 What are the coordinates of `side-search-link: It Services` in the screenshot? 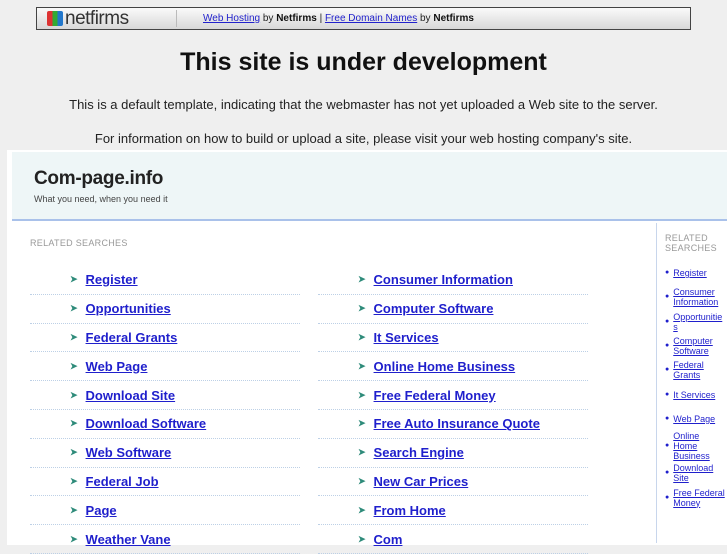 It's located at (694, 395).